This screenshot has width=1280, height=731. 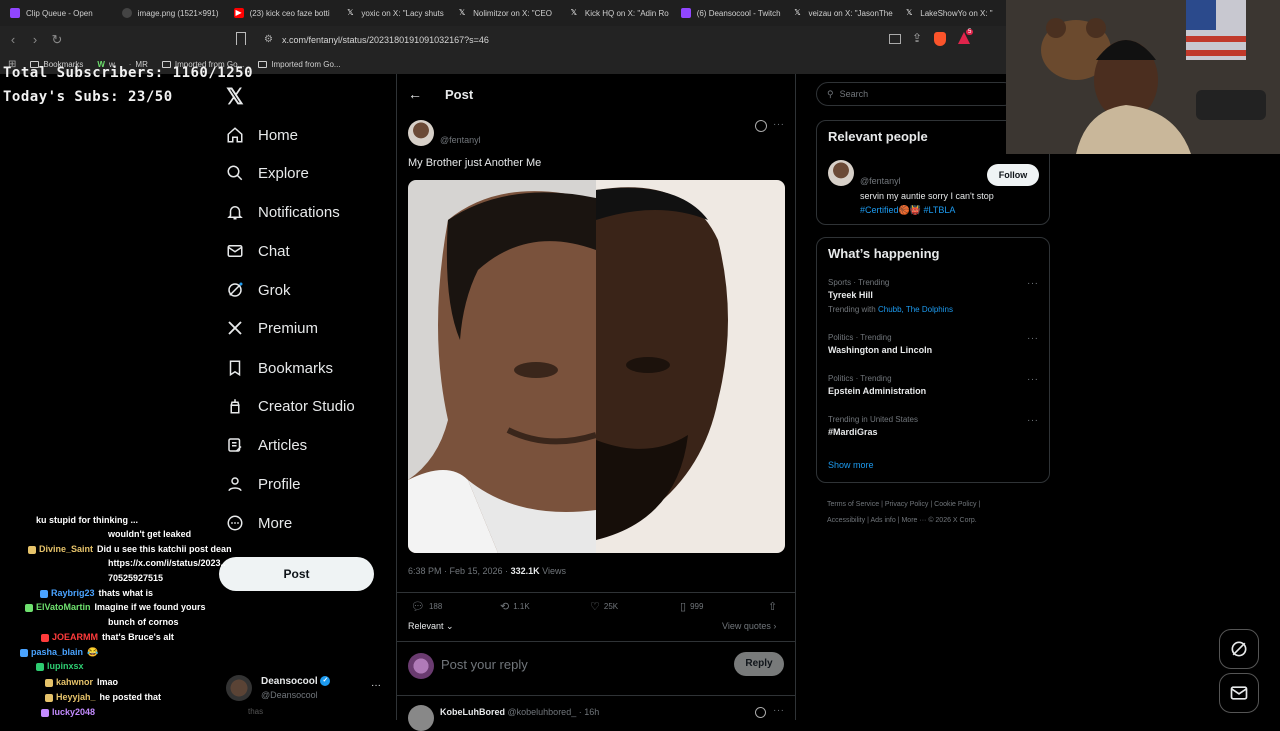 I want to click on more-circle-icon, so click(x=235, y=523).